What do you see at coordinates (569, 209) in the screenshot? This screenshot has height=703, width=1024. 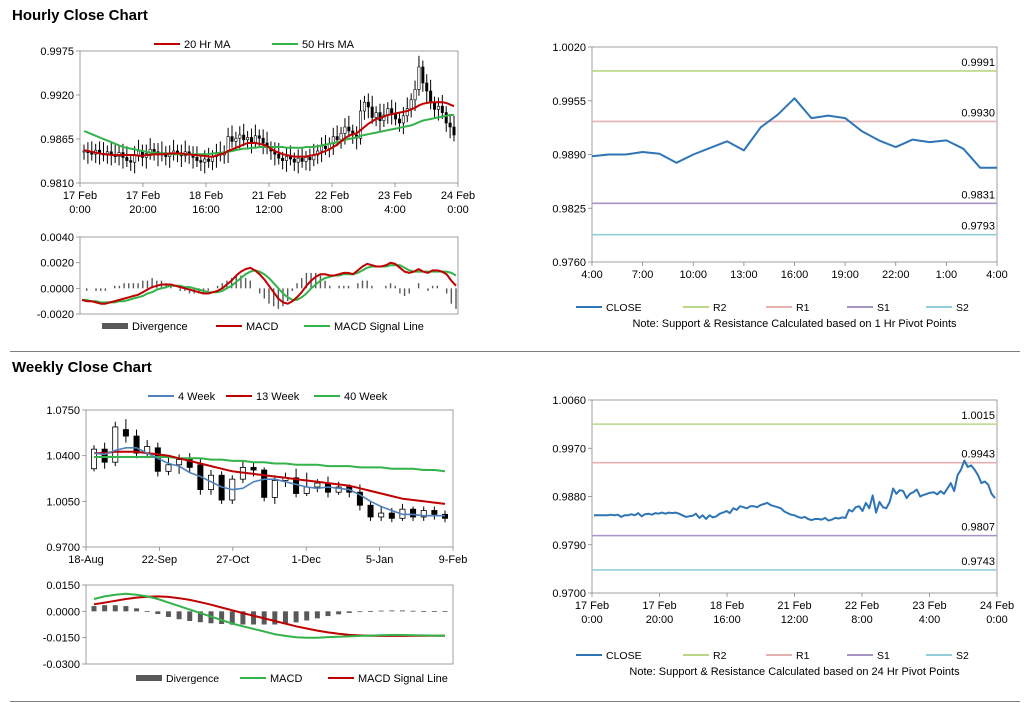 I see `hourly-pivot-ytick-label: 0.9825` at bounding box center [569, 209].